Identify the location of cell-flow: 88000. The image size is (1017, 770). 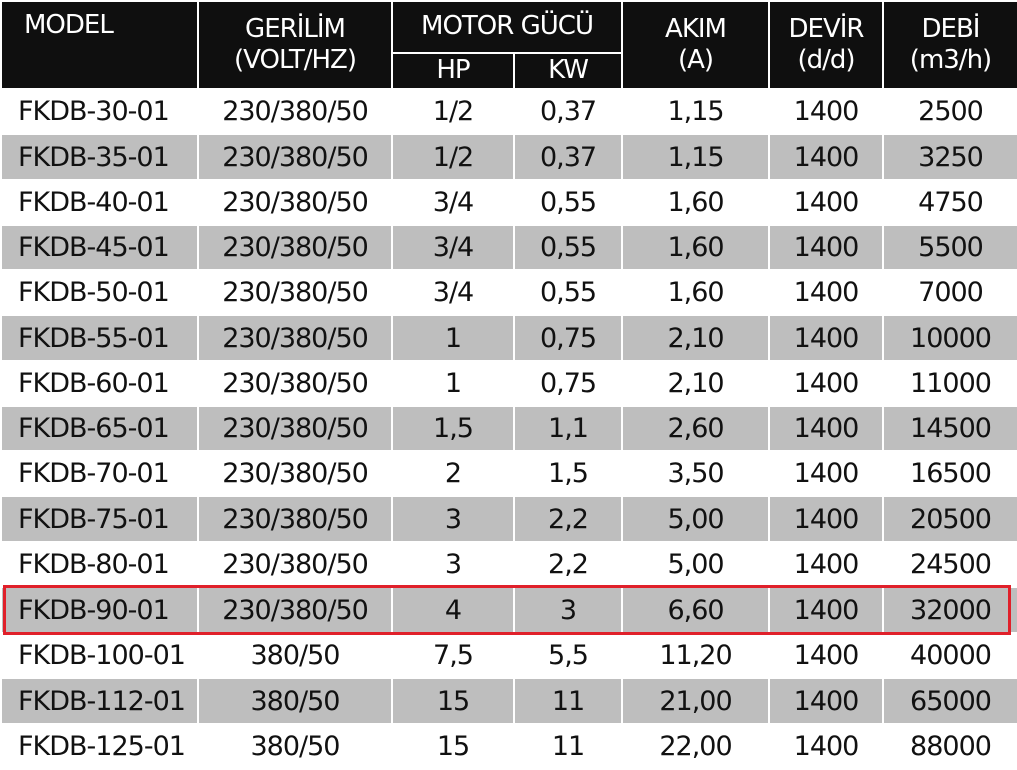
(949, 746).